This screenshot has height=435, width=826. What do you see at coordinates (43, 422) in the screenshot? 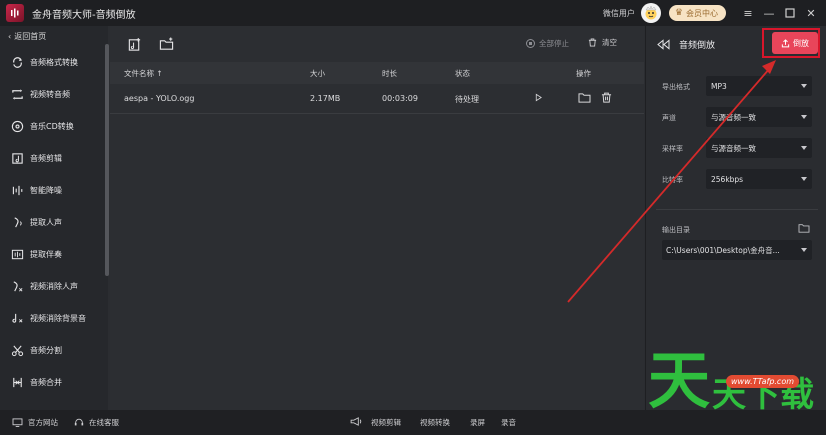
I see `official-website-label: 官方网站` at bounding box center [43, 422].